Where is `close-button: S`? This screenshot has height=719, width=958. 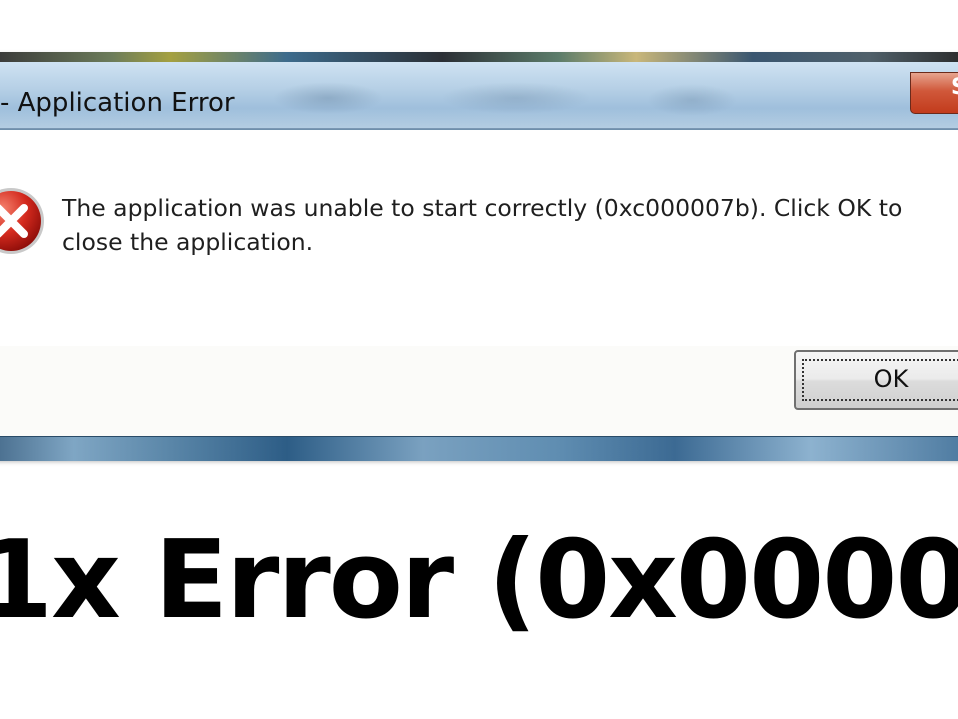
close-button: S is located at coordinates (934, 93).